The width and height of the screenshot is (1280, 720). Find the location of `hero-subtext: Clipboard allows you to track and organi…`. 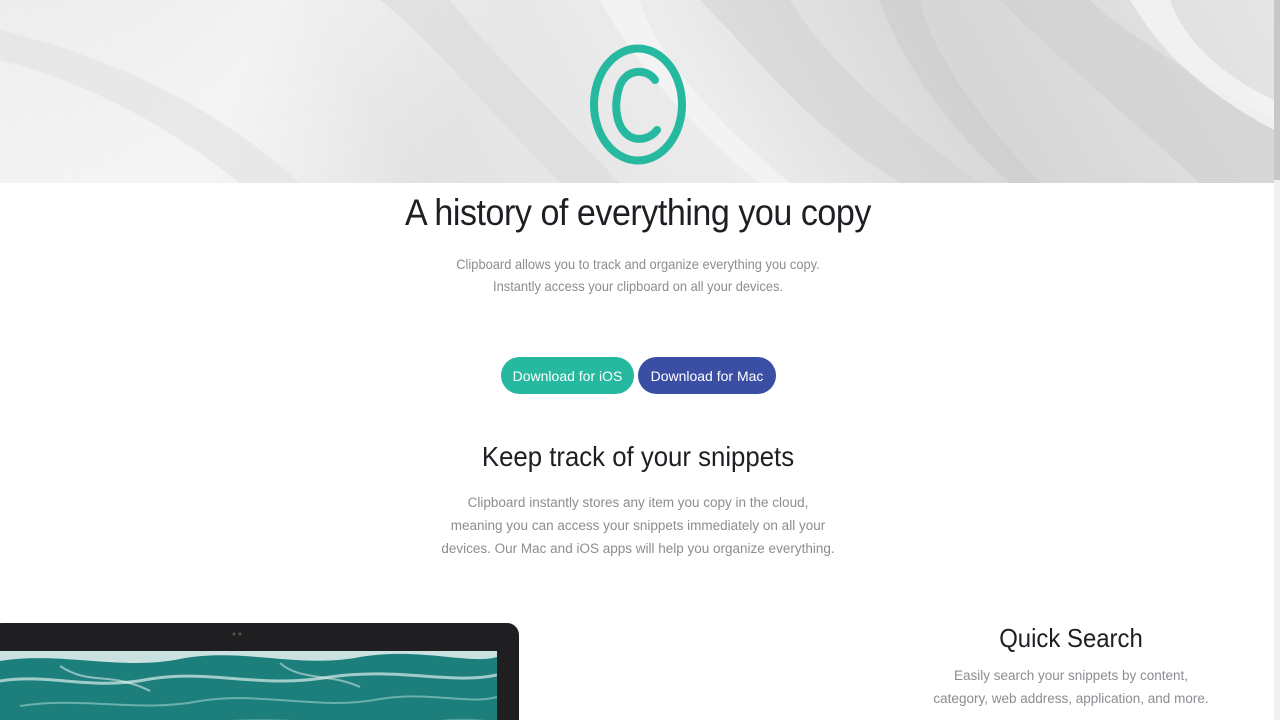

hero-subtext: Clipboard allows you to track and organi… is located at coordinates (638, 275).